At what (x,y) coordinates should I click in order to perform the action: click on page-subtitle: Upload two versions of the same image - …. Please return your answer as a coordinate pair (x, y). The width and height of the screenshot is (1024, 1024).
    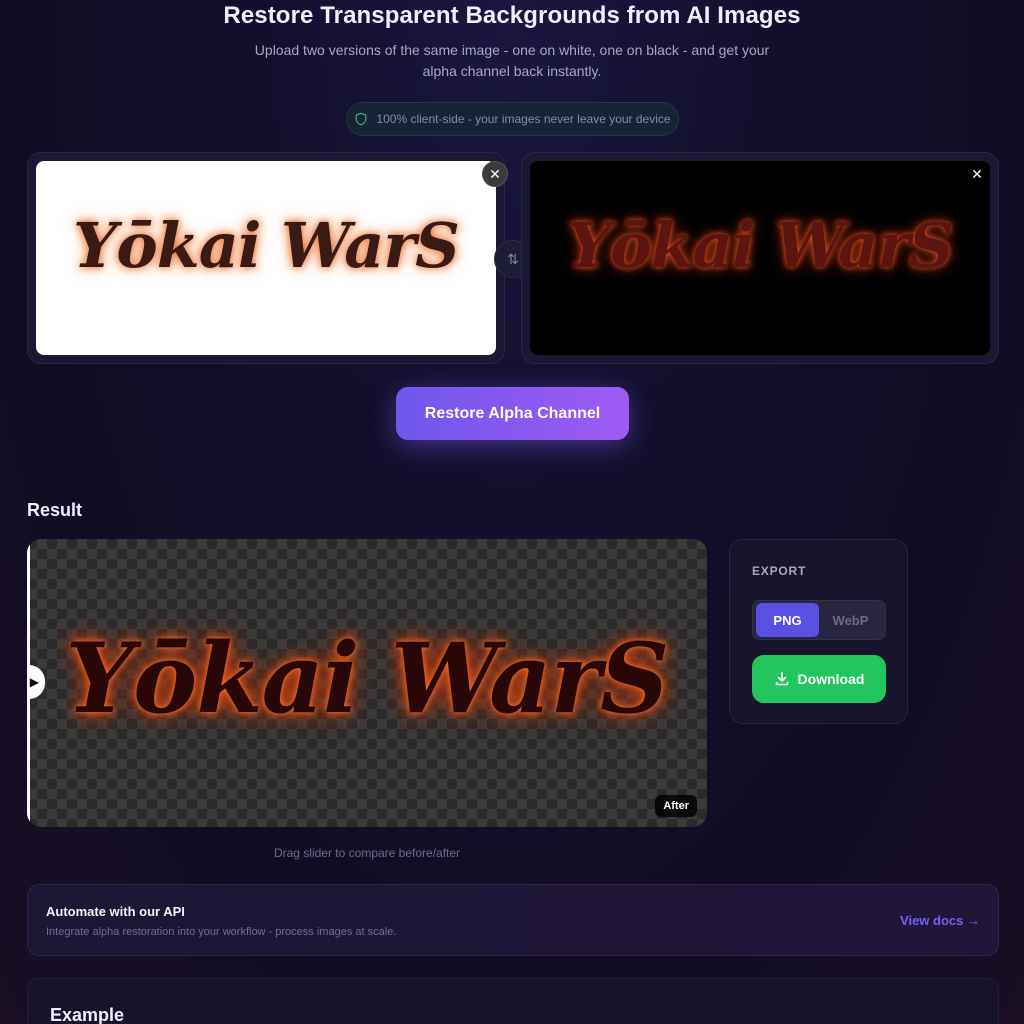
    Looking at the image, I should click on (512, 60).